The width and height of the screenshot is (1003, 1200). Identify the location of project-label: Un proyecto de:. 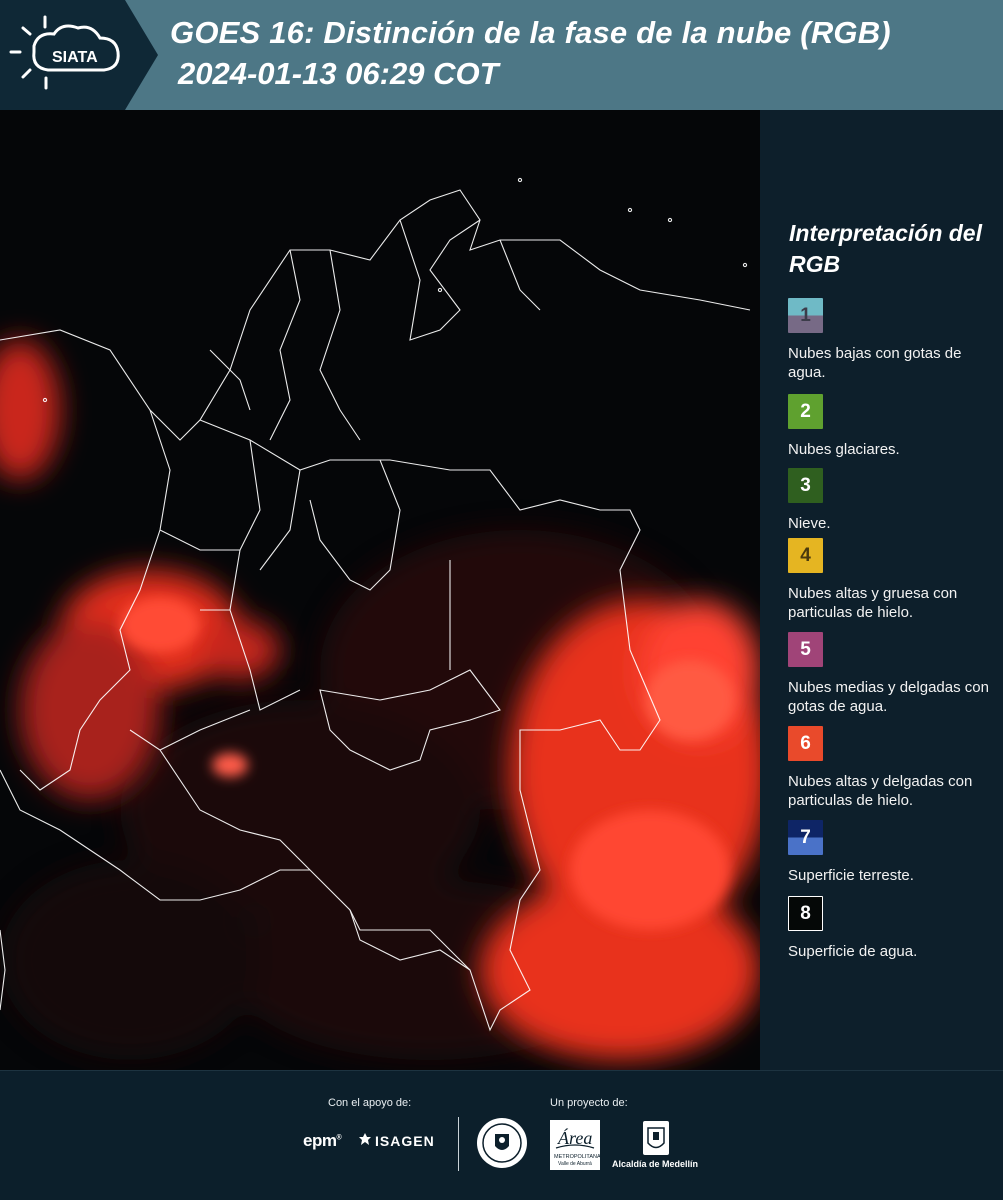
(589, 1103).